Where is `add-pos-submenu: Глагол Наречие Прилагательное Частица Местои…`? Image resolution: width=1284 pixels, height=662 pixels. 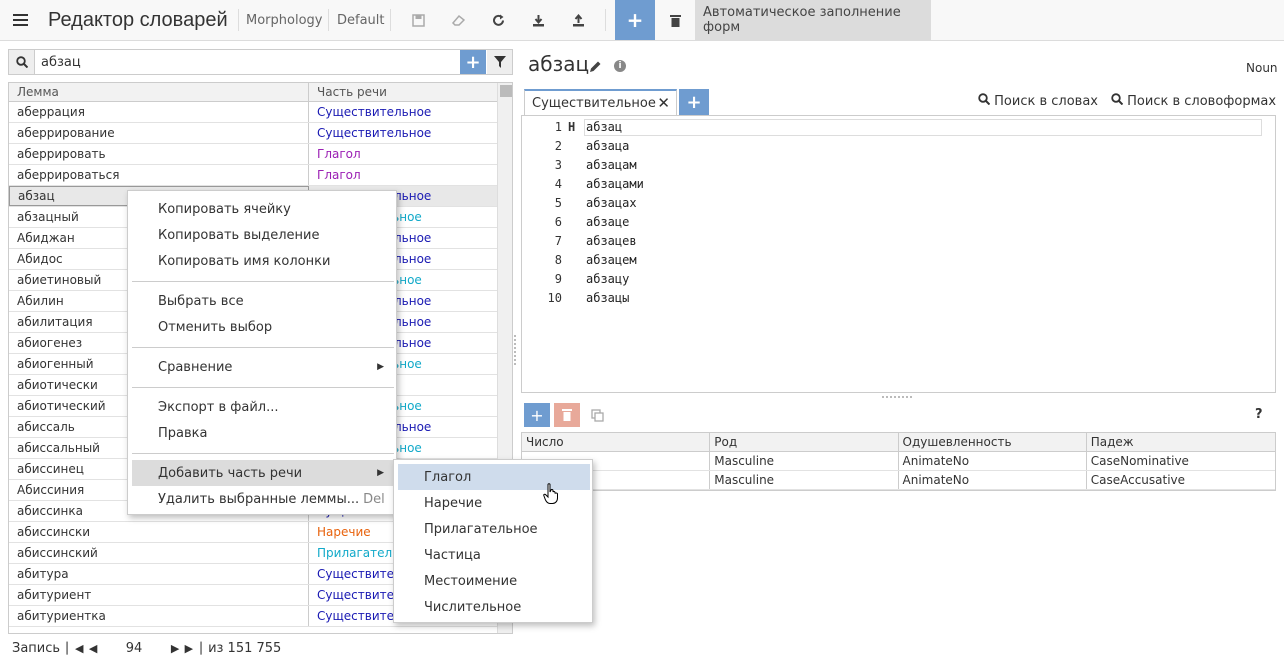 add-pos-submenu: Глагол Наречие Прилагательное Частица Местои… is located at coordinates (493, 541).